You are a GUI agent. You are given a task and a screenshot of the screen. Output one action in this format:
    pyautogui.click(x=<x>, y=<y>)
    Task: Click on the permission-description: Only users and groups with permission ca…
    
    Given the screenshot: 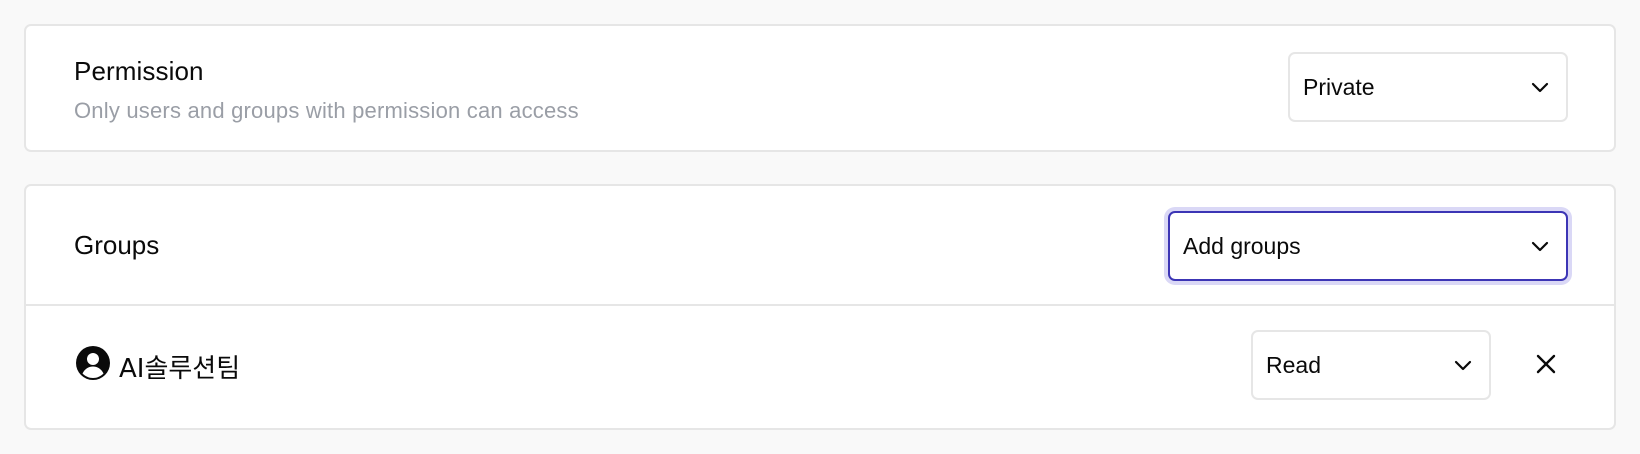 What is the action you would take?
    pyautogui.click(x=326, y=110)
    